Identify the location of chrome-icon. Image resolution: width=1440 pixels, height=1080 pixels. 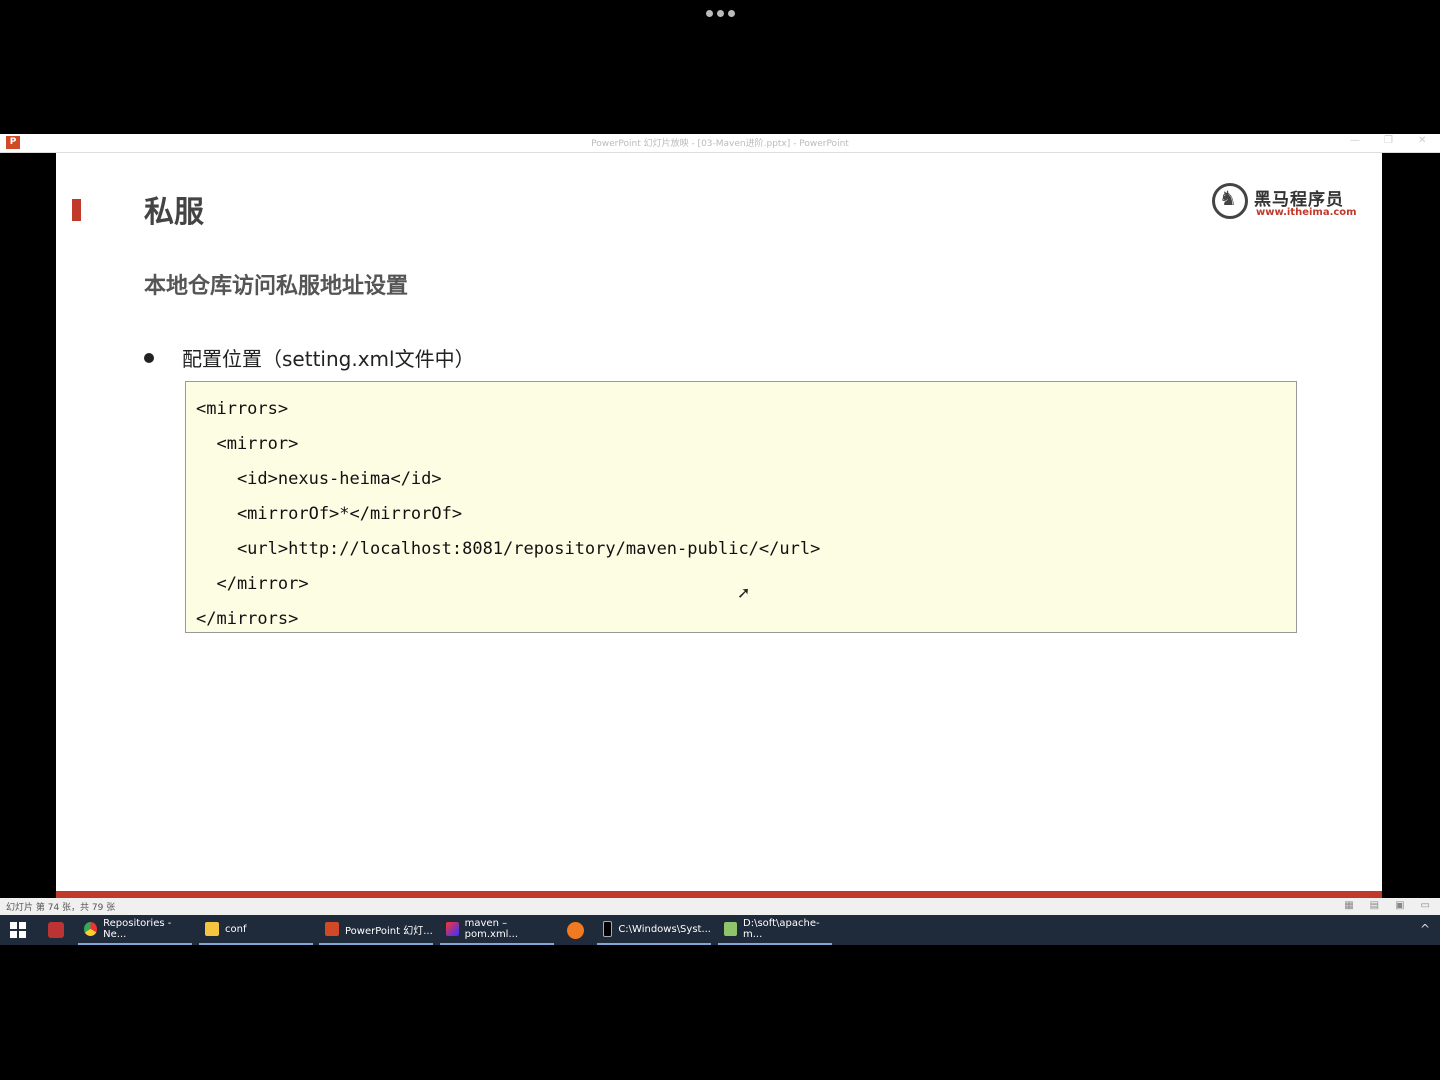
(91, 929).